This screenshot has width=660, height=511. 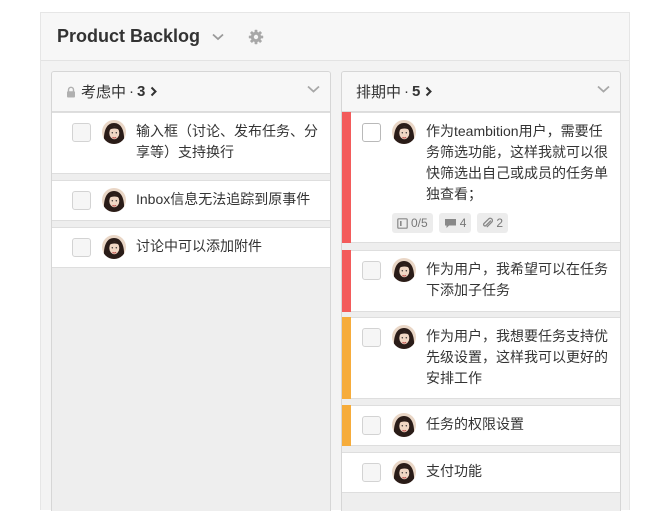 I want to click on task-title: 输入框（讨论、发布任务、分享等）支持换行, so click(x=227, y=141).